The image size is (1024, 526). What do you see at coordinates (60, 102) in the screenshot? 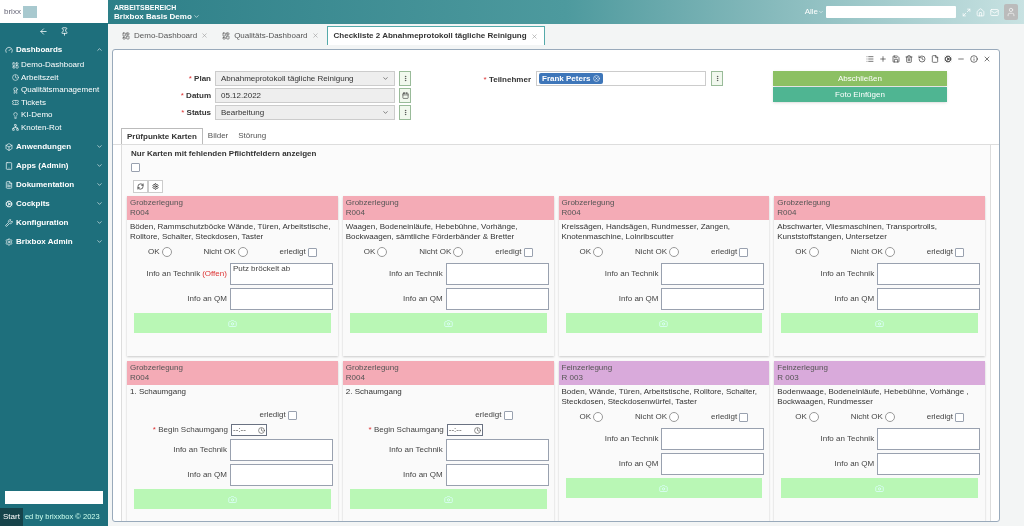
I see `sidebar-subitem: Tickets` at bounding box center [60, 102].